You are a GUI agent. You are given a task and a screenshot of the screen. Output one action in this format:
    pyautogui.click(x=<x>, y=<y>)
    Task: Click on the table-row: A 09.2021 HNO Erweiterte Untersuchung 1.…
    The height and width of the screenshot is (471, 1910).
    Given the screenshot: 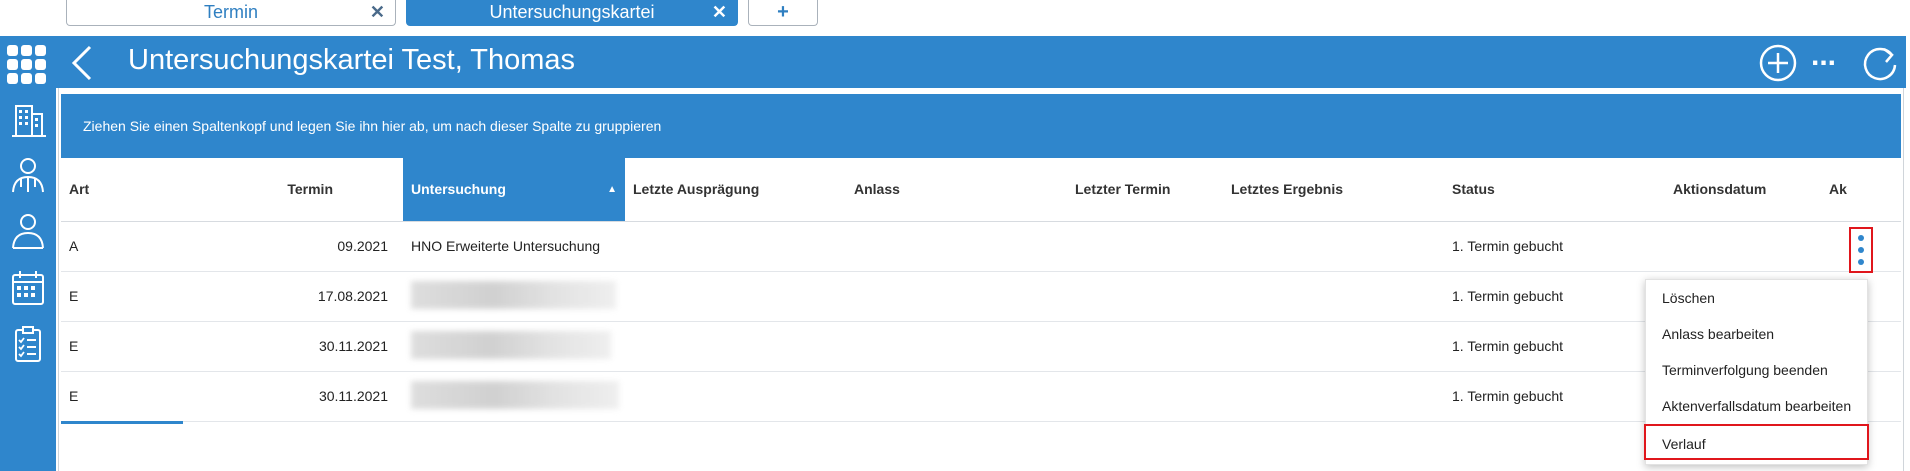 What is the action you would take?
    pyautogui.click(x=981, y=247)
    